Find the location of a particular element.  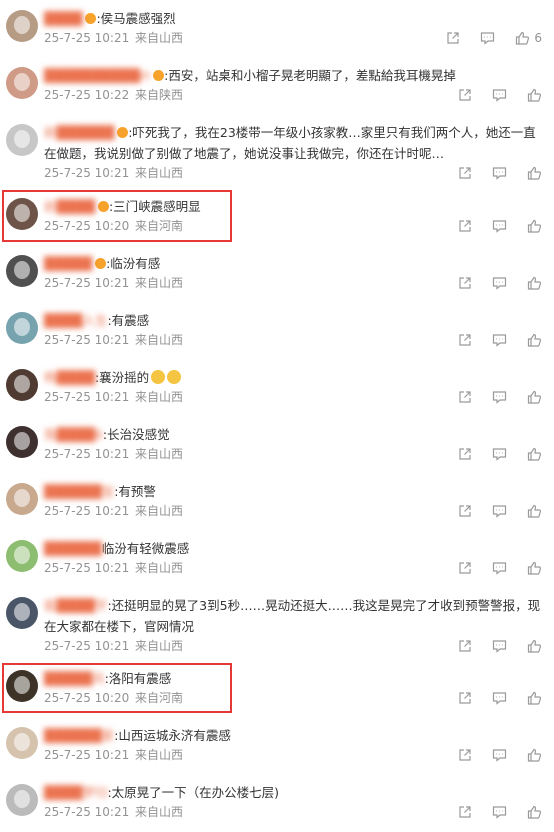

comment-content: :西安，站桌和小榴子晃老明顯了，差點給我耳機晃掉 is located at coordinates (310, 75).